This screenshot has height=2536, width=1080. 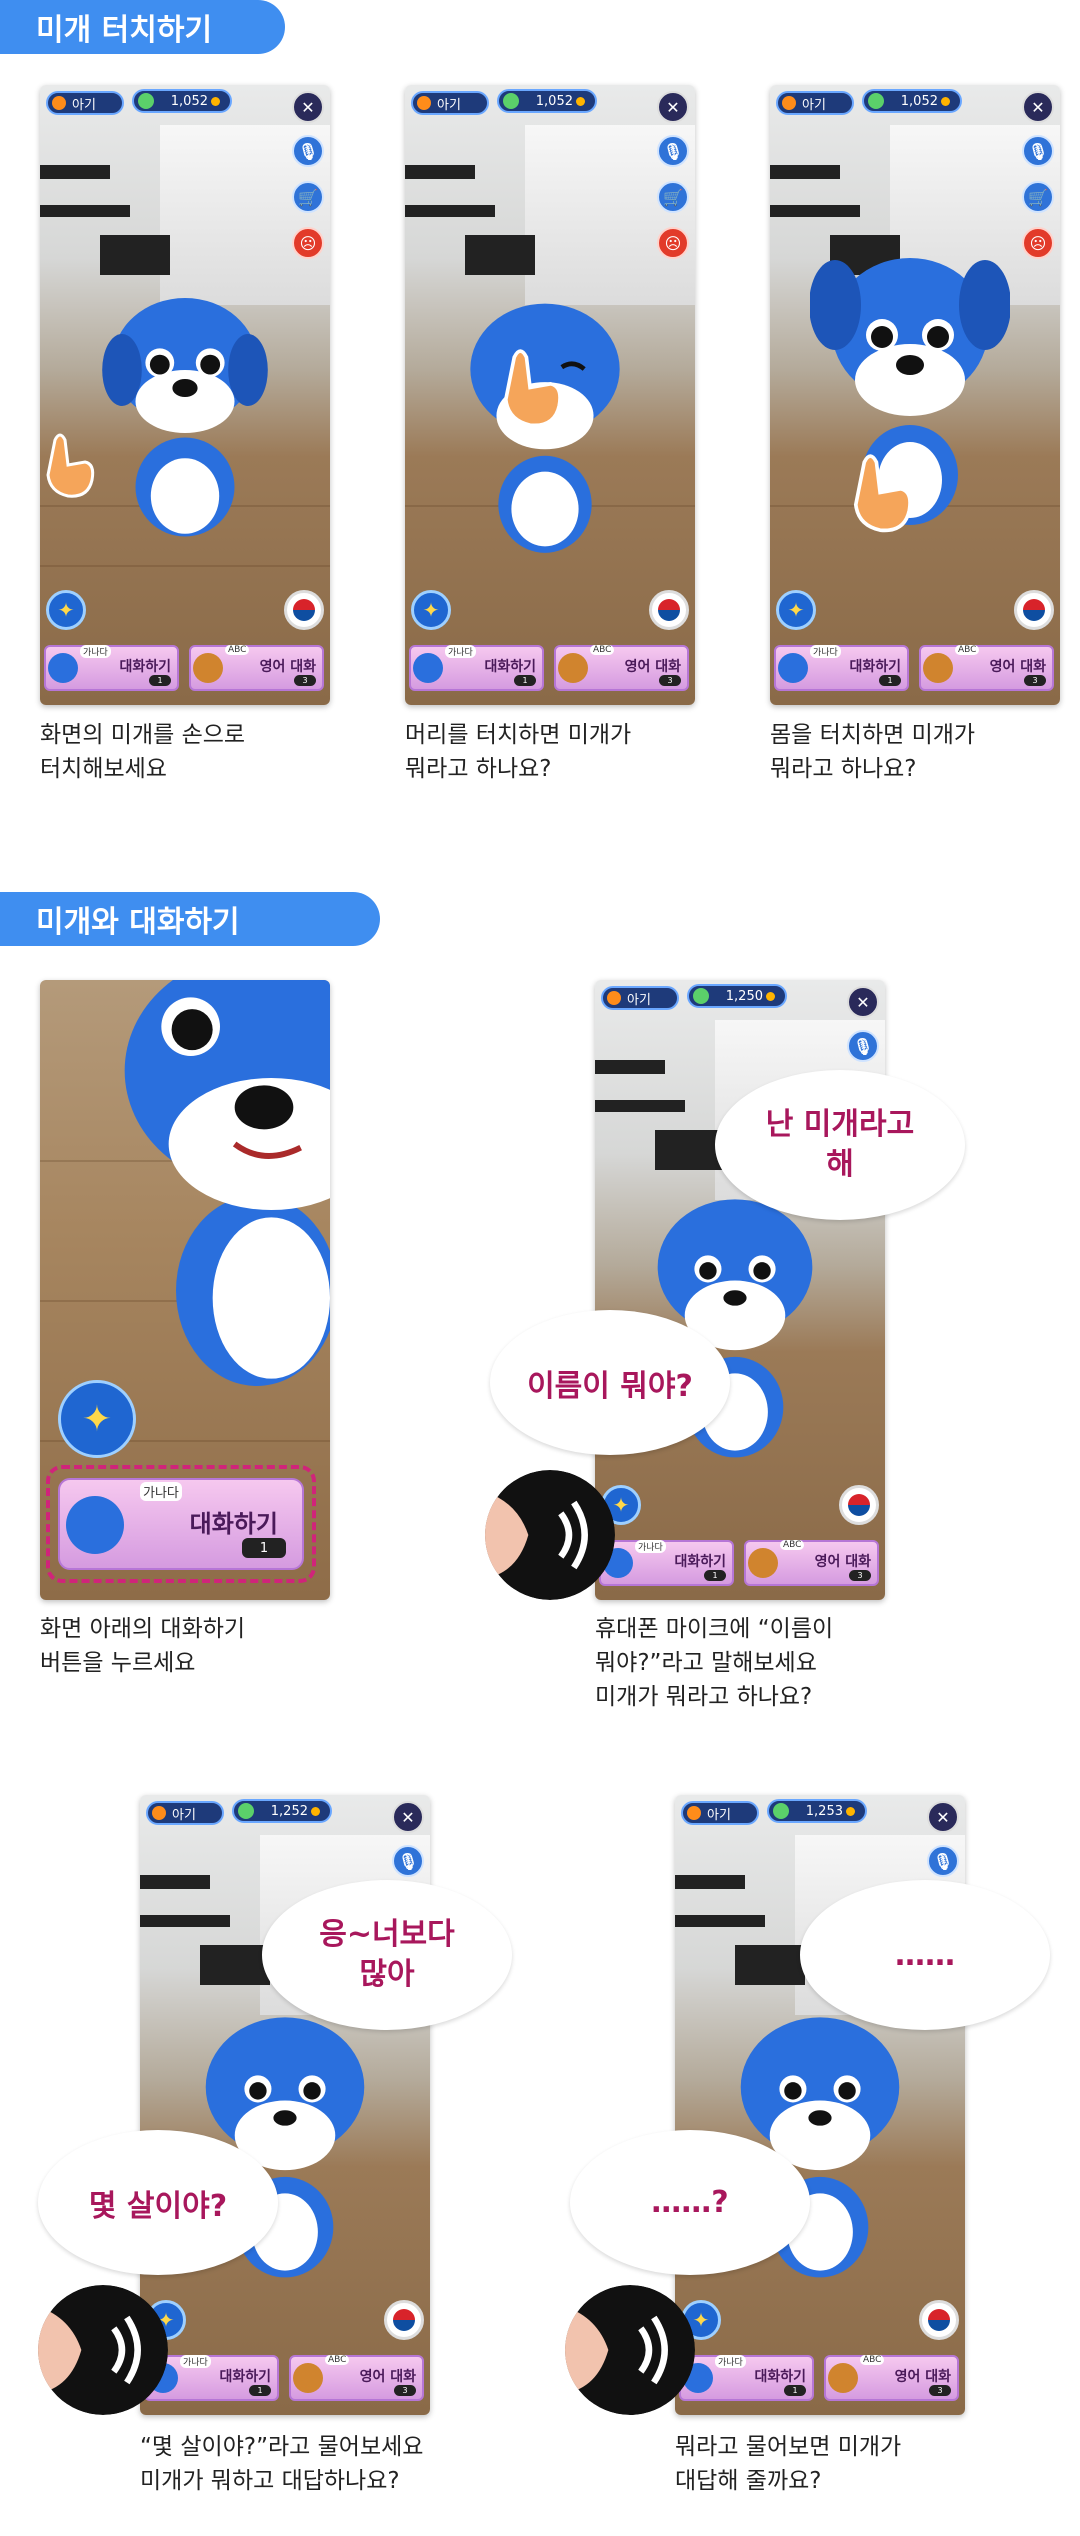 I want to click on user-speech-bubble: 몇 살이야?, so click(x=158, y=2202).